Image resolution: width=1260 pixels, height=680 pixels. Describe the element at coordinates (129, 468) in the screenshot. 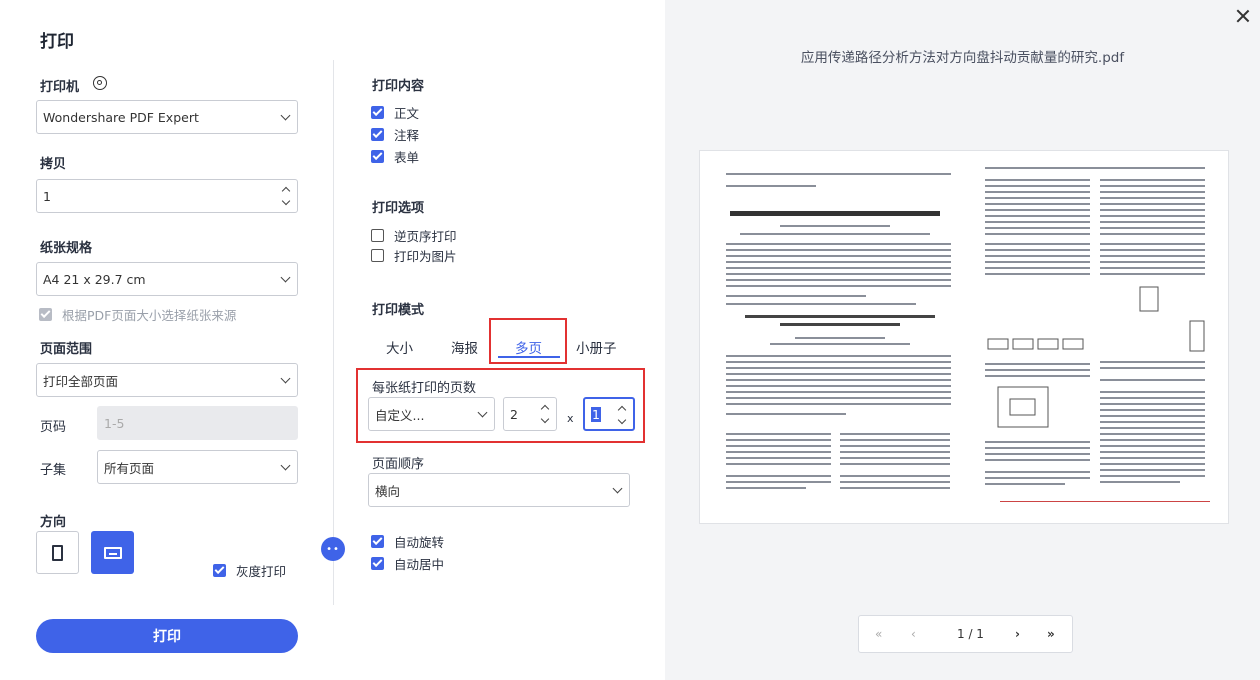

I see `subset-value: 所有页面` at that location.